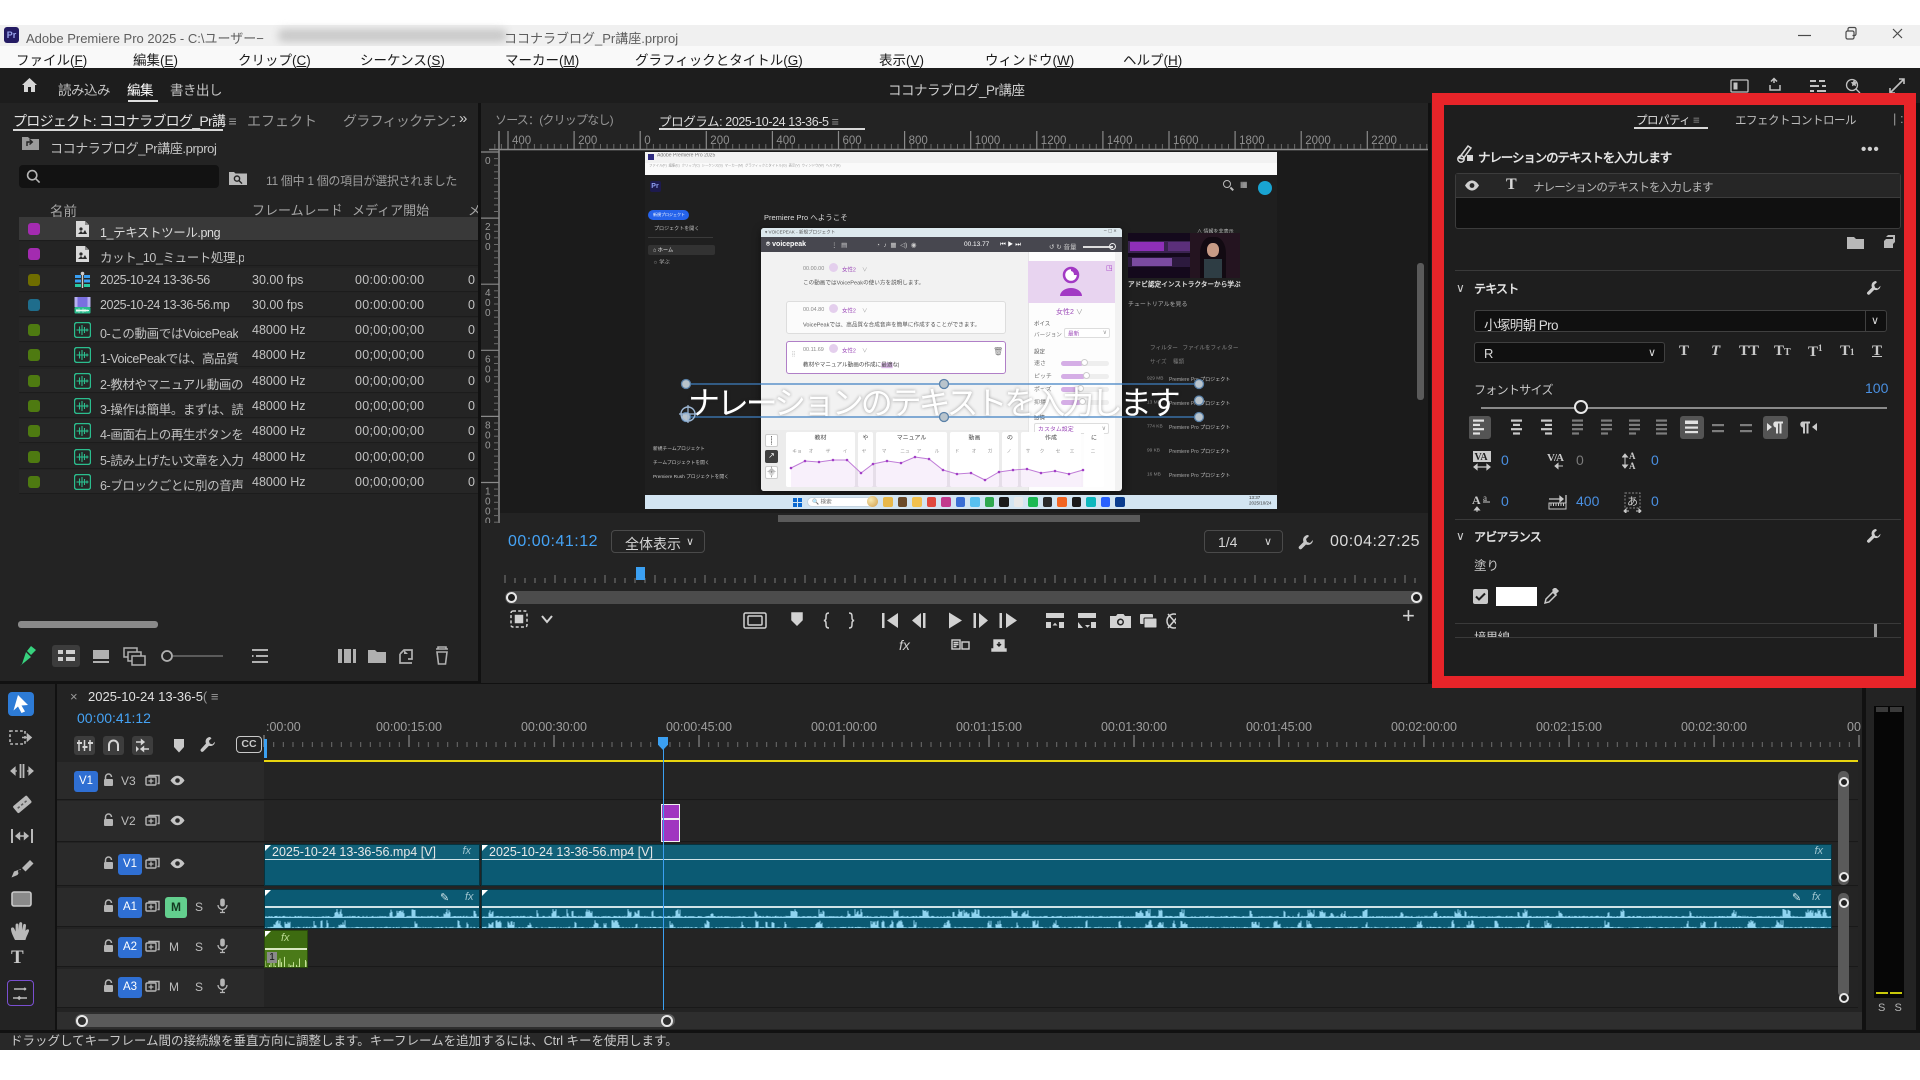  I want to click on svg-text: 1600, so click(1186, 141).